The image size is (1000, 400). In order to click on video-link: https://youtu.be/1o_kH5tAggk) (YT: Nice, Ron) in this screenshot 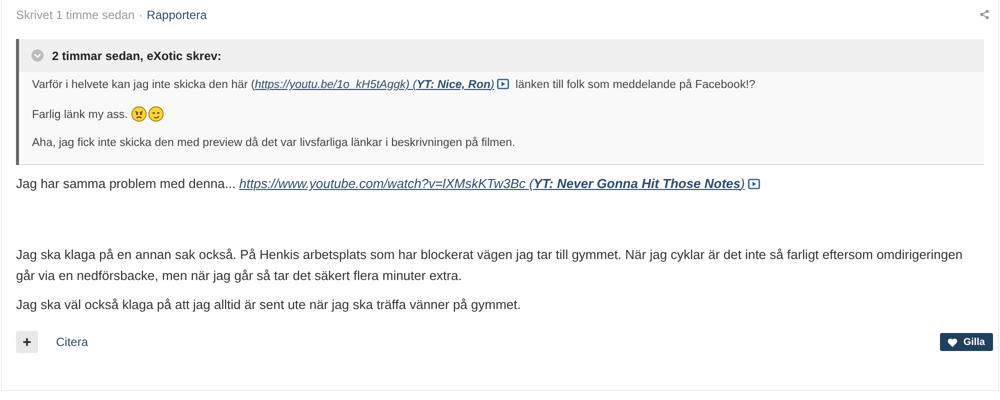, I will do `click(374, 85)`.